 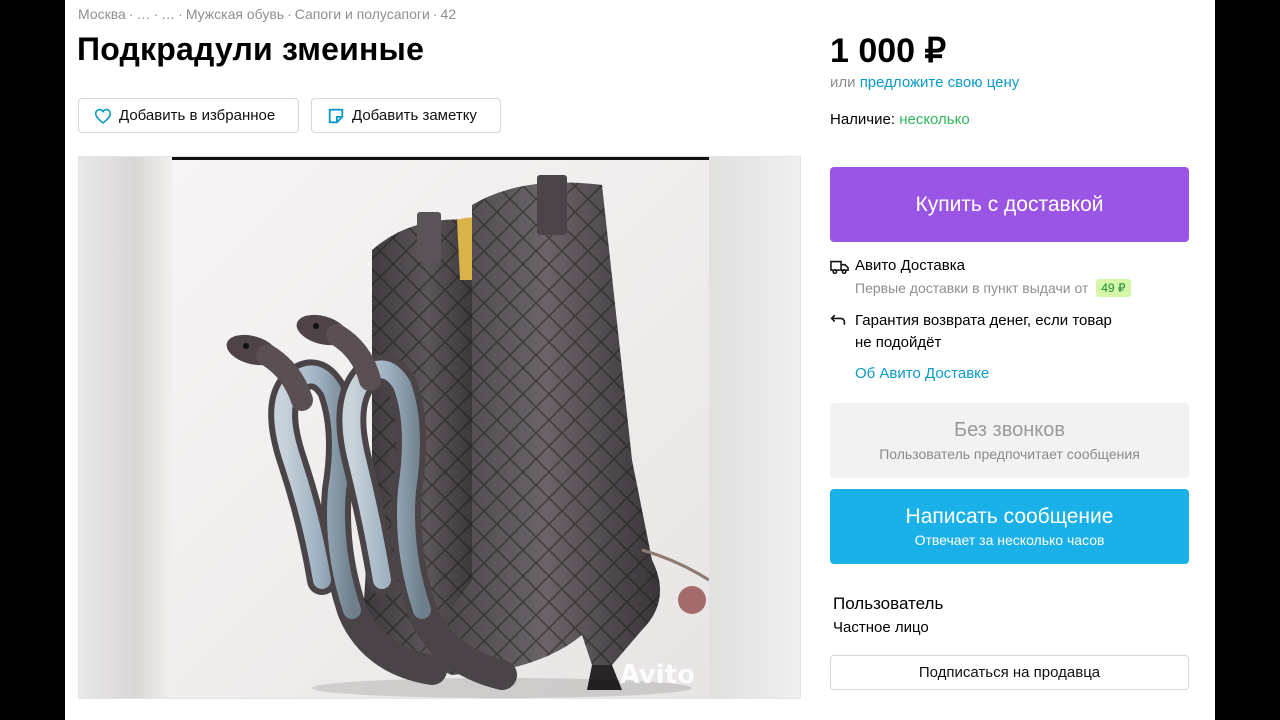 I want to click on availability: Наличие: несколько, so click(x=900, y=119).